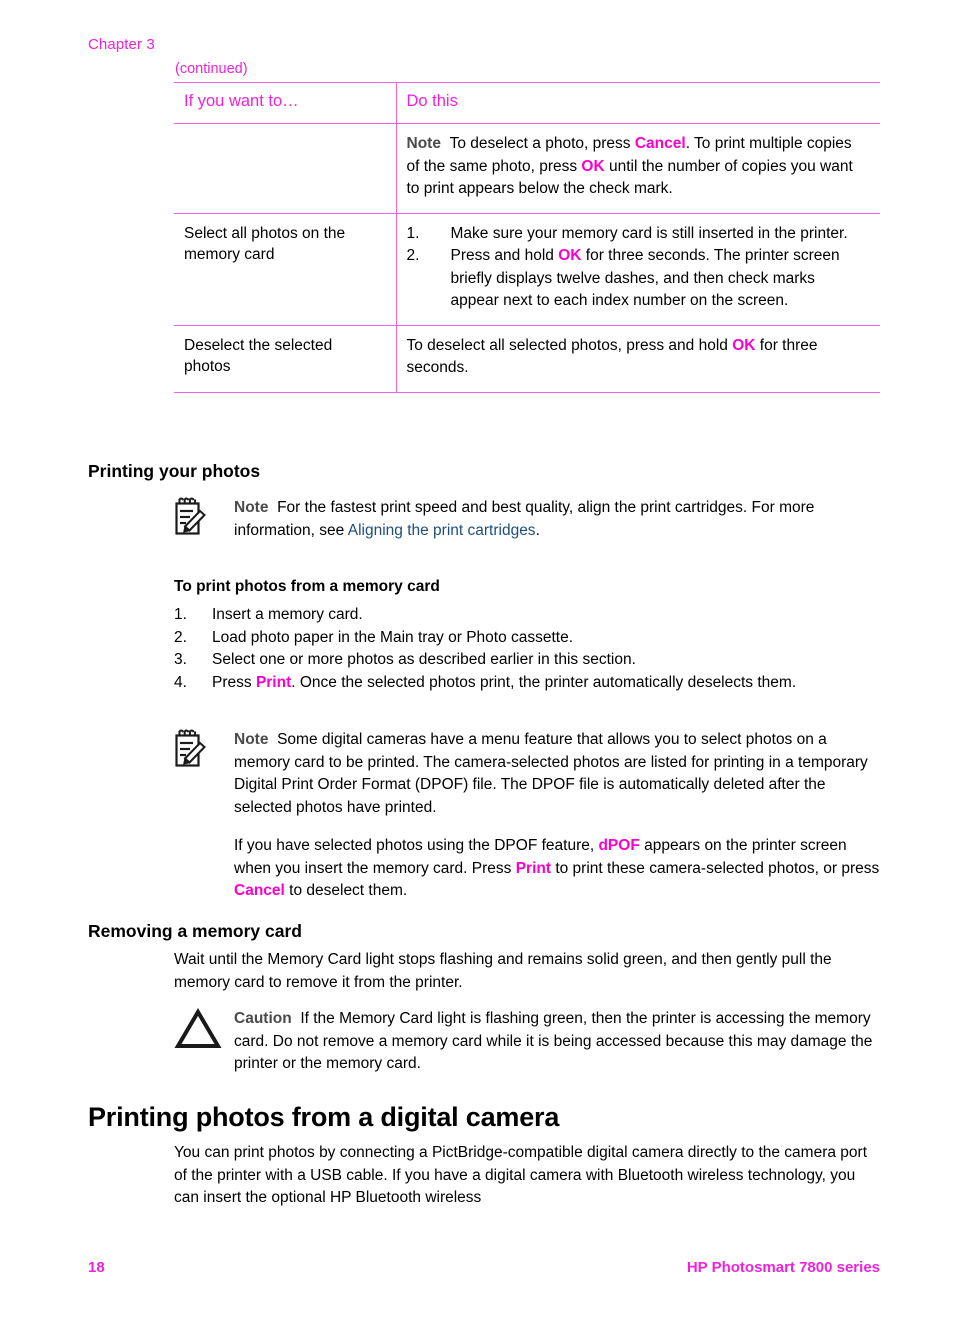 This screenshot has height=1321, width=954. I want to click on section-heading-removing-a-memory-card: Removing a memory card, so click(195, 931).